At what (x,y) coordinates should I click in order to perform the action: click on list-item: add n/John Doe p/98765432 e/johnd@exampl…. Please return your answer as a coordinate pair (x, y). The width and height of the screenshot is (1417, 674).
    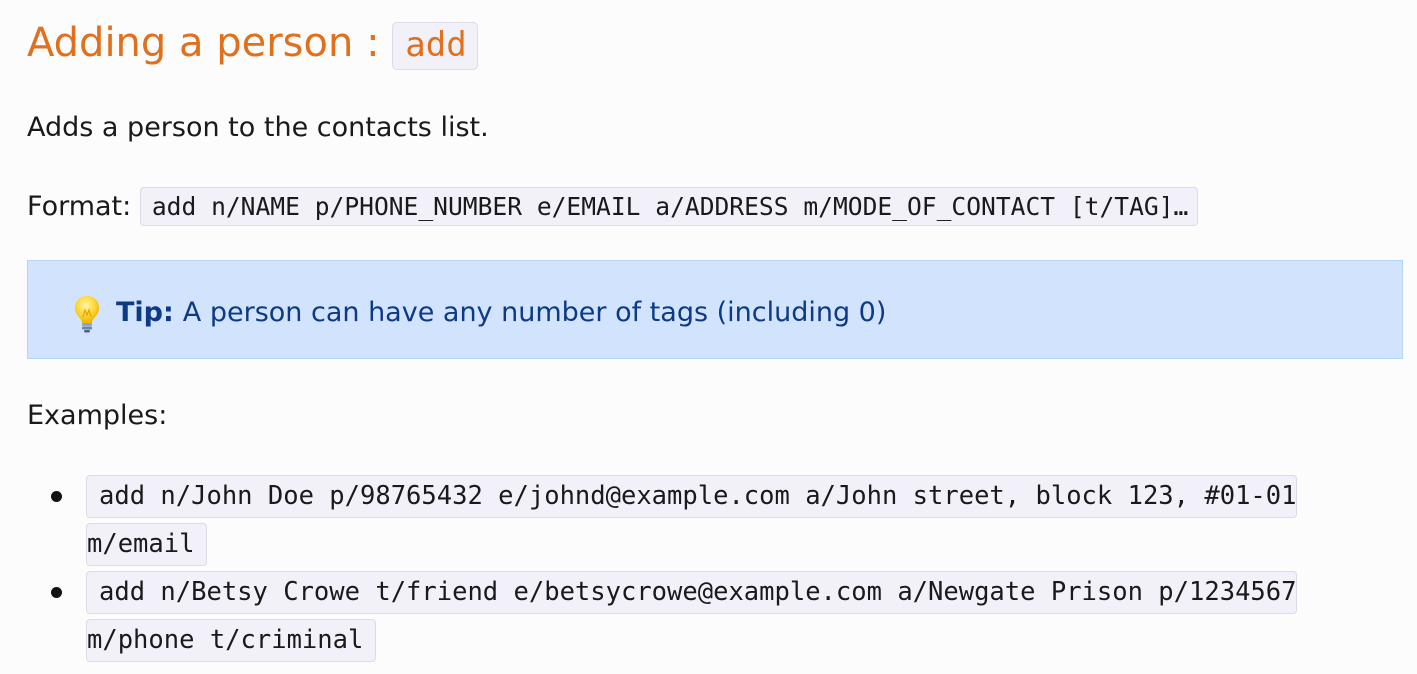
    Looking at the image, I should click on (712, 520).